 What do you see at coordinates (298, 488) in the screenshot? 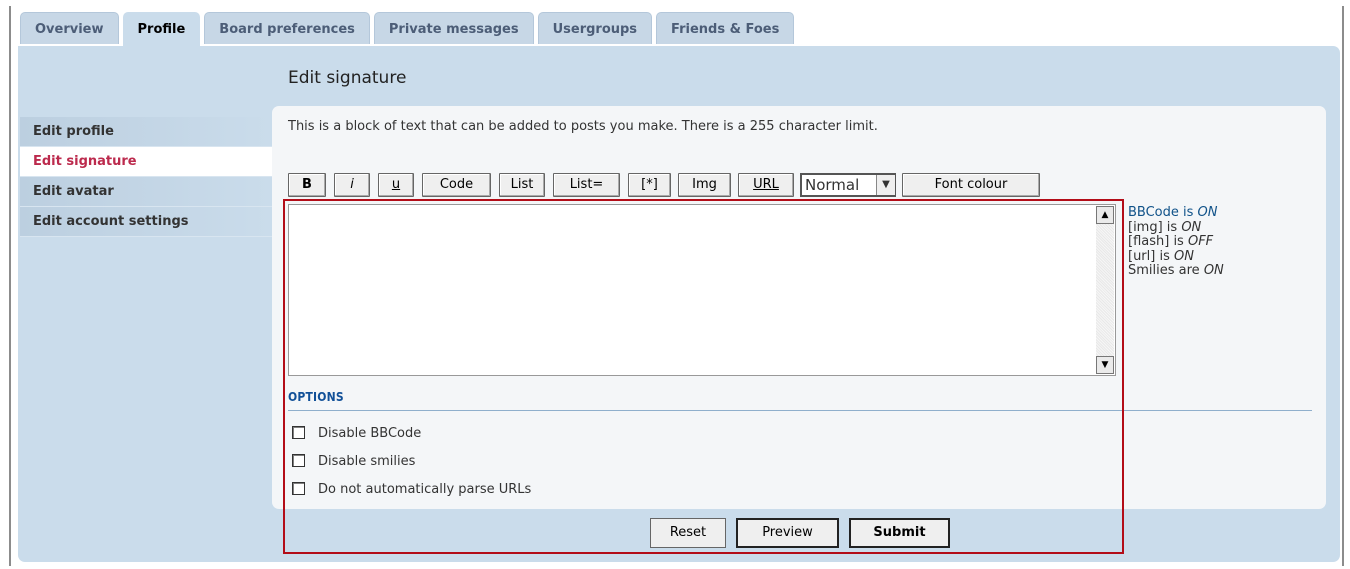
I see `no-parse-urls-checkbox` at bounding box center [298, 488].